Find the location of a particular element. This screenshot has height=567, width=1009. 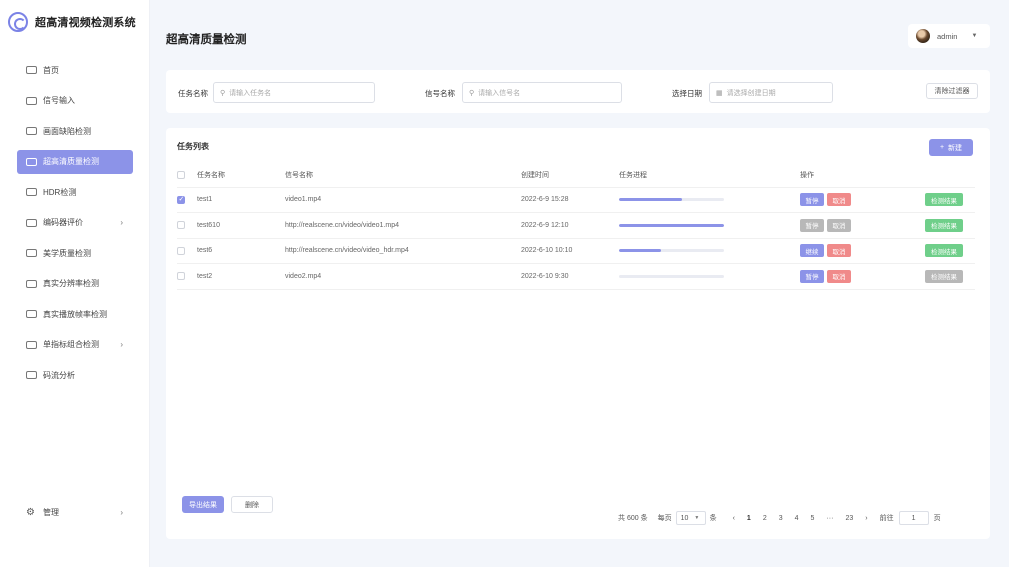

sidebar-item-10: 码流分析 is located at coordinates (75, 375).